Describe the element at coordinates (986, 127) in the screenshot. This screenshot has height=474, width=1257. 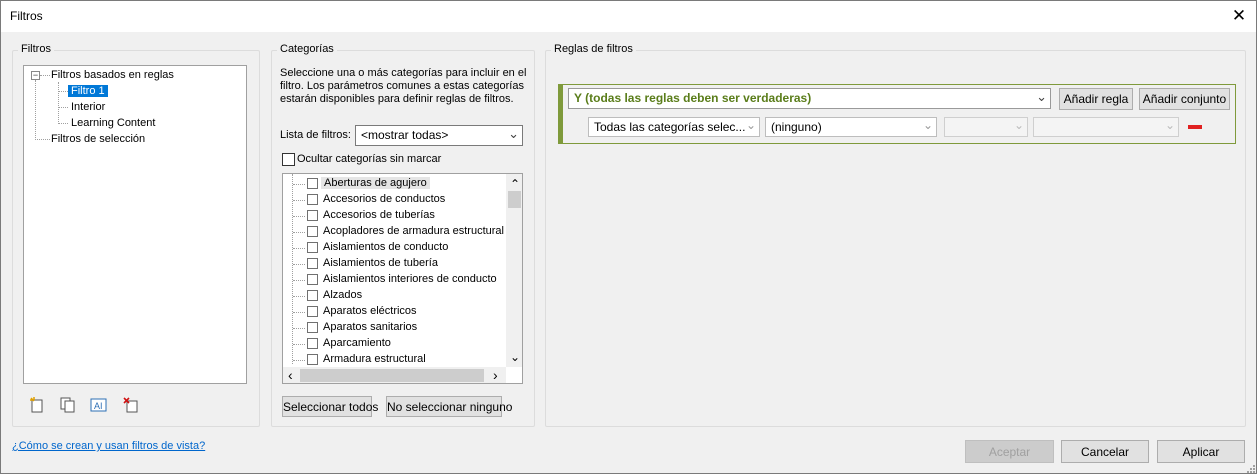
I see `rule-operator-select: ⌄` at that location.